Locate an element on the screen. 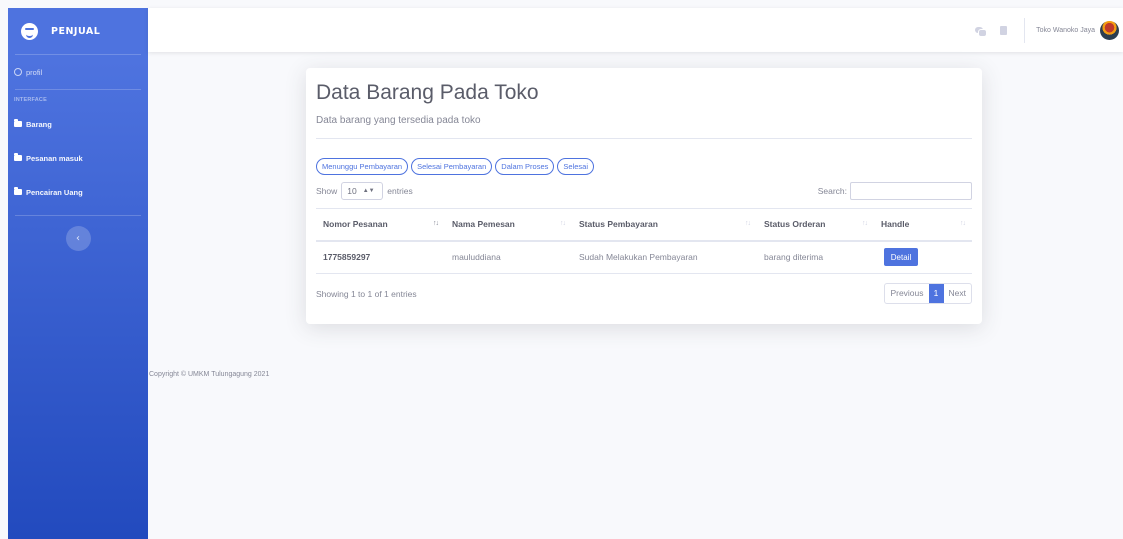  entries-select: 10 ▲▼ is located at coordinates (362, 191).